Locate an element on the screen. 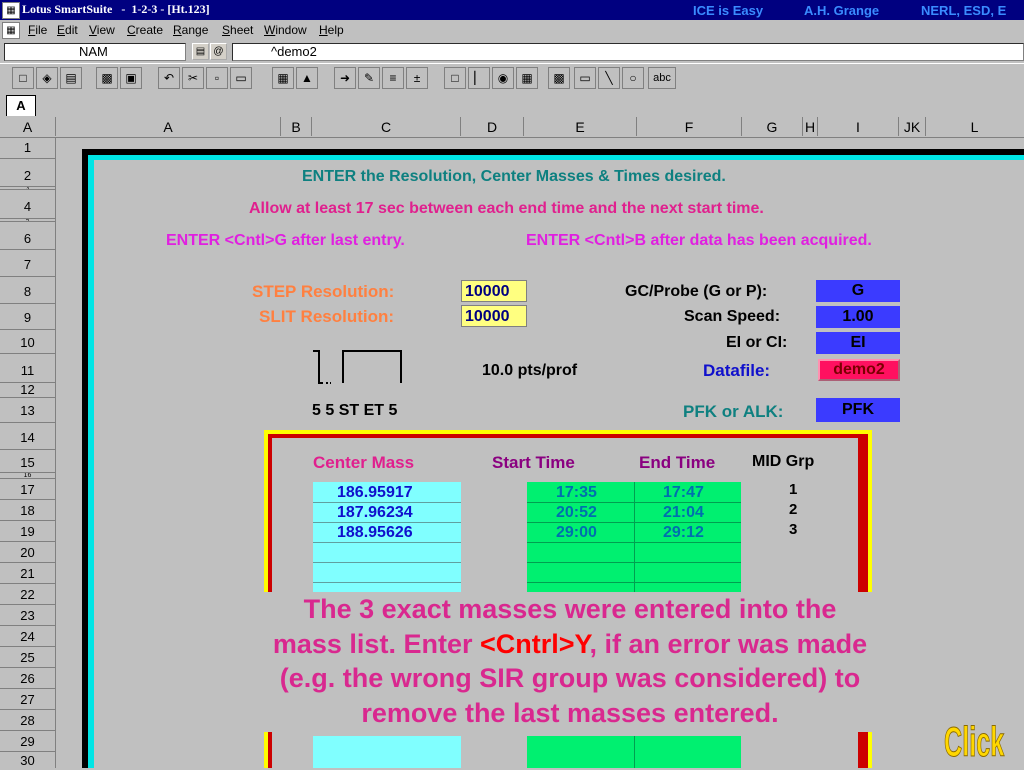 Image resolution: width=1024 pixels, height=770 pixels. bar-chart-icon: ▏ is located at coordinates (479, 78).